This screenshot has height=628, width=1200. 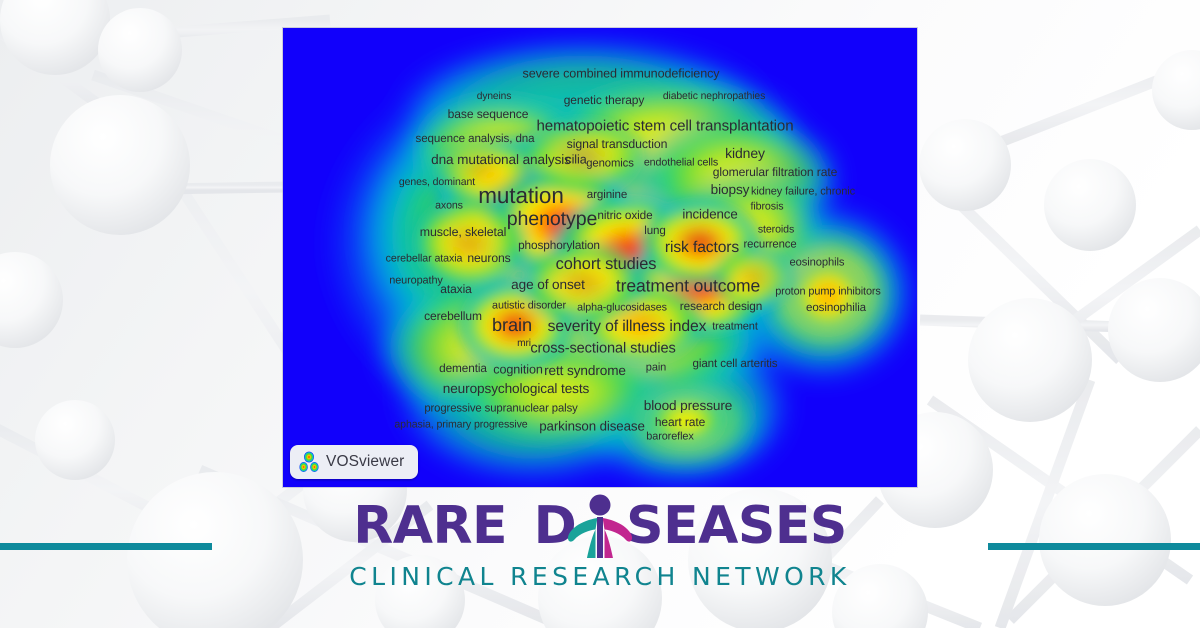 What do you see at coordinates (600, 576) in the screenshot?
I see `logo-subtitle: CLINICAL RESEARCH NETWORK` at bounding box center [600, 576].